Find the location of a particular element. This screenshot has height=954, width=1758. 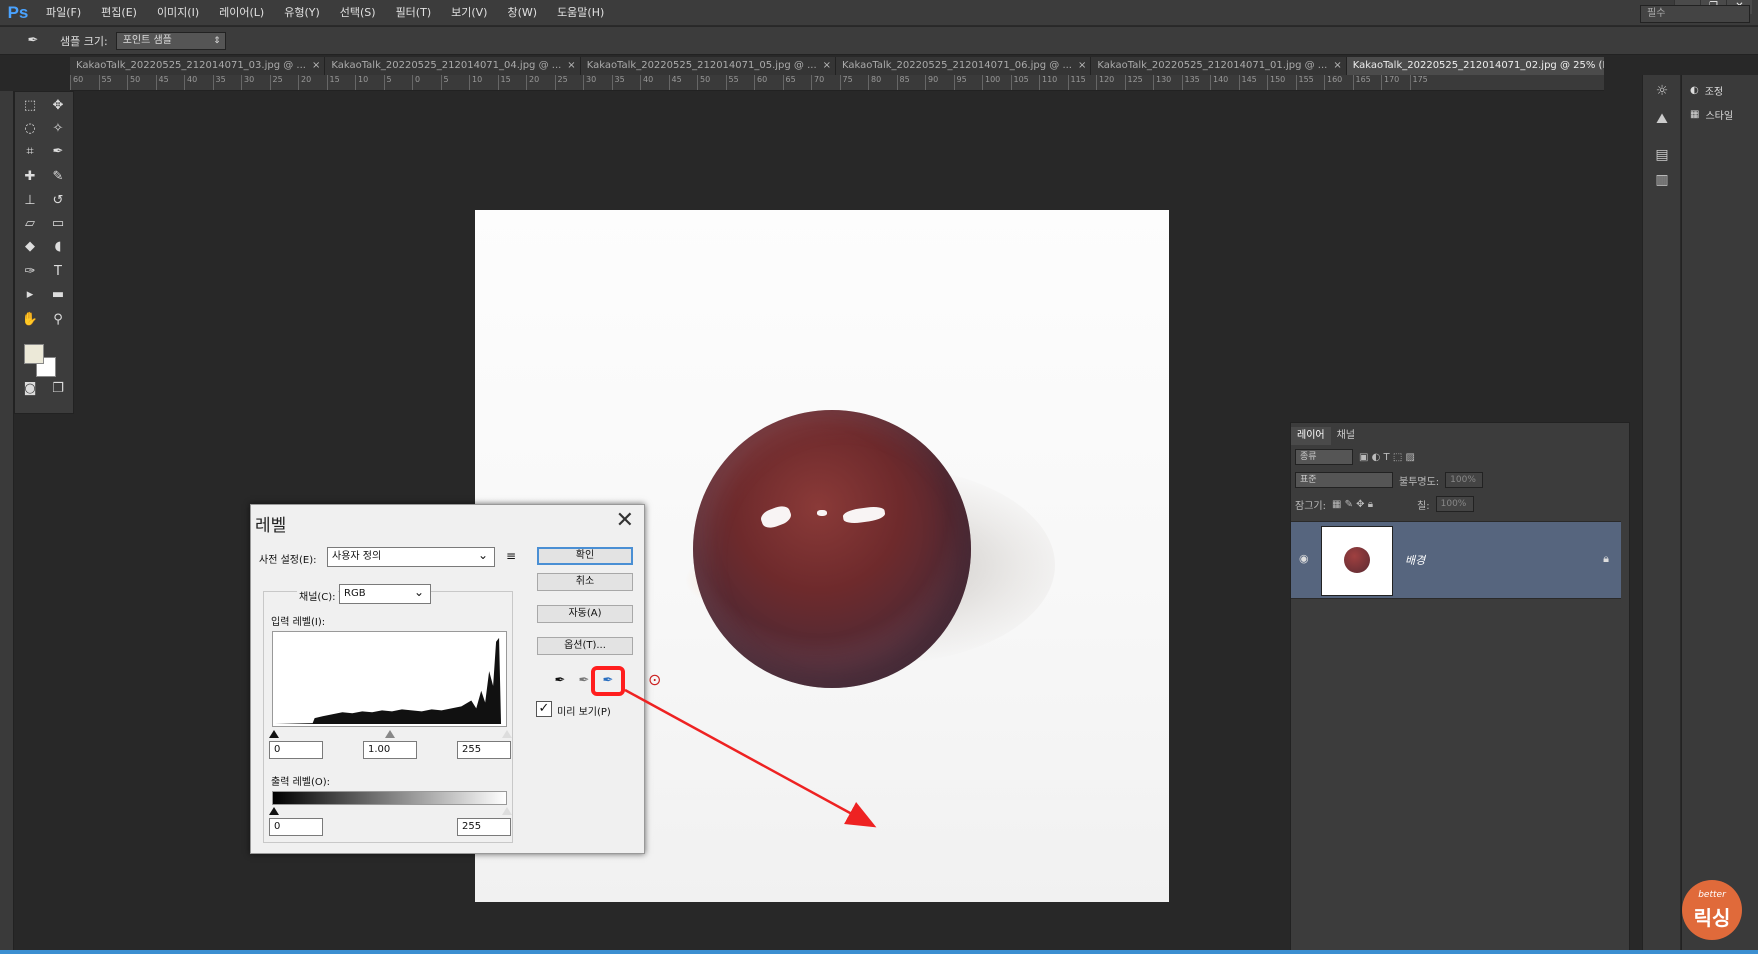

adjustments-icon: ☼ is located at coordinates (1662, 91).